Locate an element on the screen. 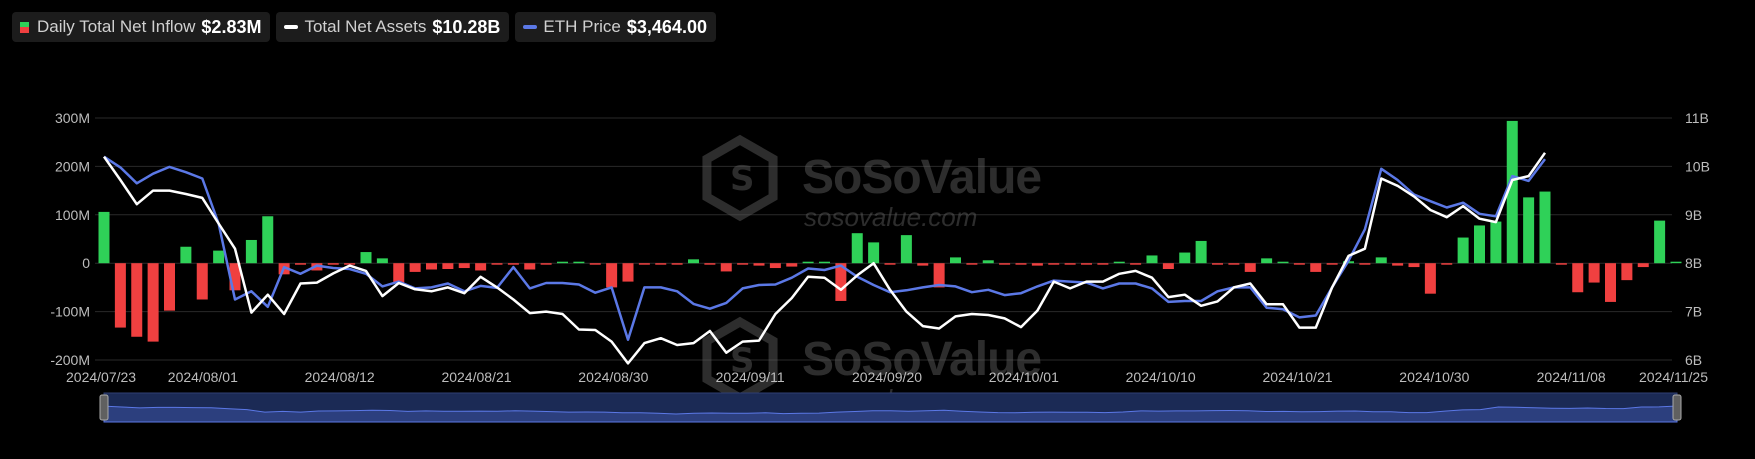 This screenshot has width=1755, height=459. x-axis-tick-label: 2024/10/01 is located at coordinates (1024, 377).